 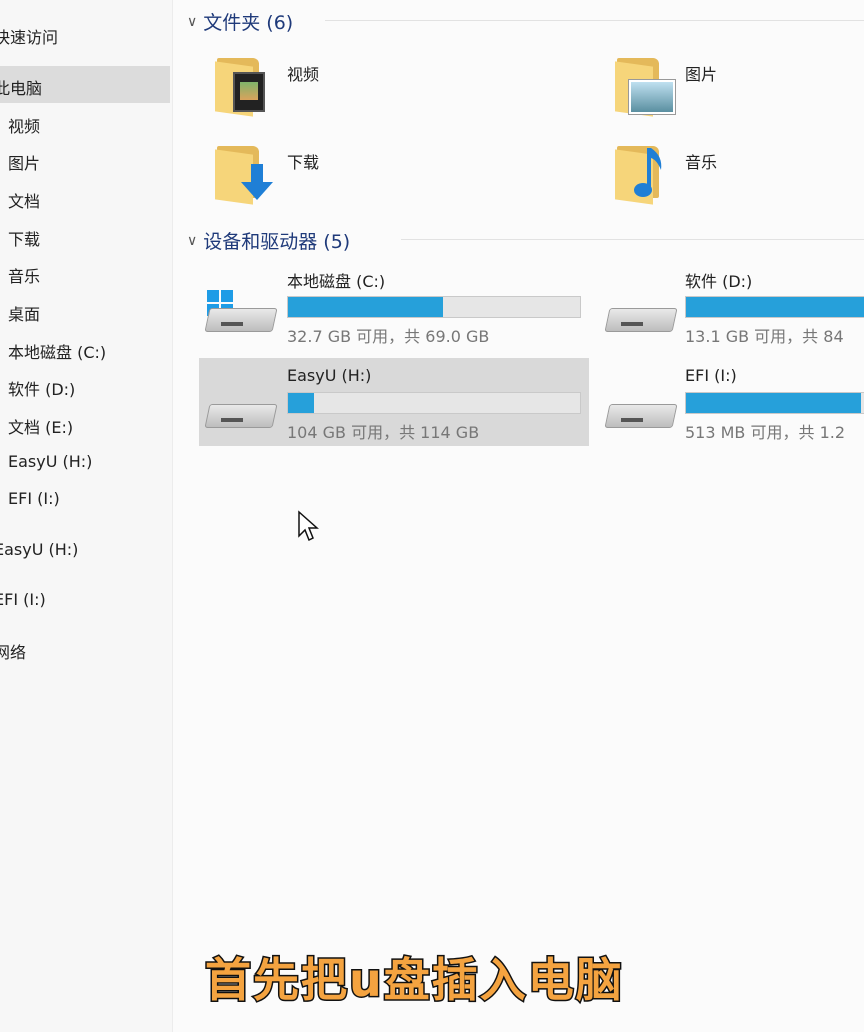 What do you see at coordinates (248, 23) in the screenshot?
I see `folders-group-title: 文件夹 (6)` at bounding box center [248, 23].